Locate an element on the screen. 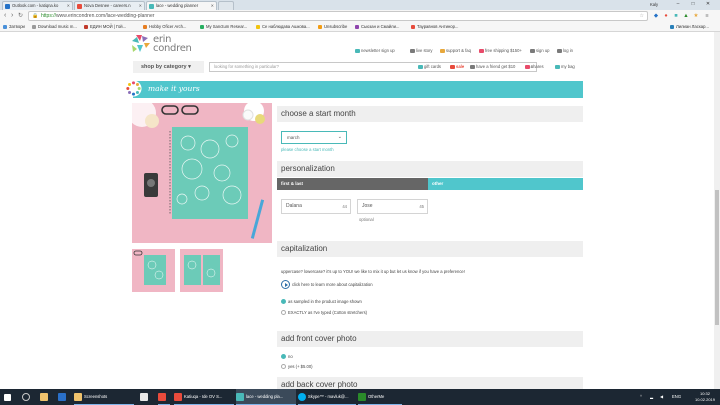  close-window-icon: ✕ is located at coordinates (708, 4).